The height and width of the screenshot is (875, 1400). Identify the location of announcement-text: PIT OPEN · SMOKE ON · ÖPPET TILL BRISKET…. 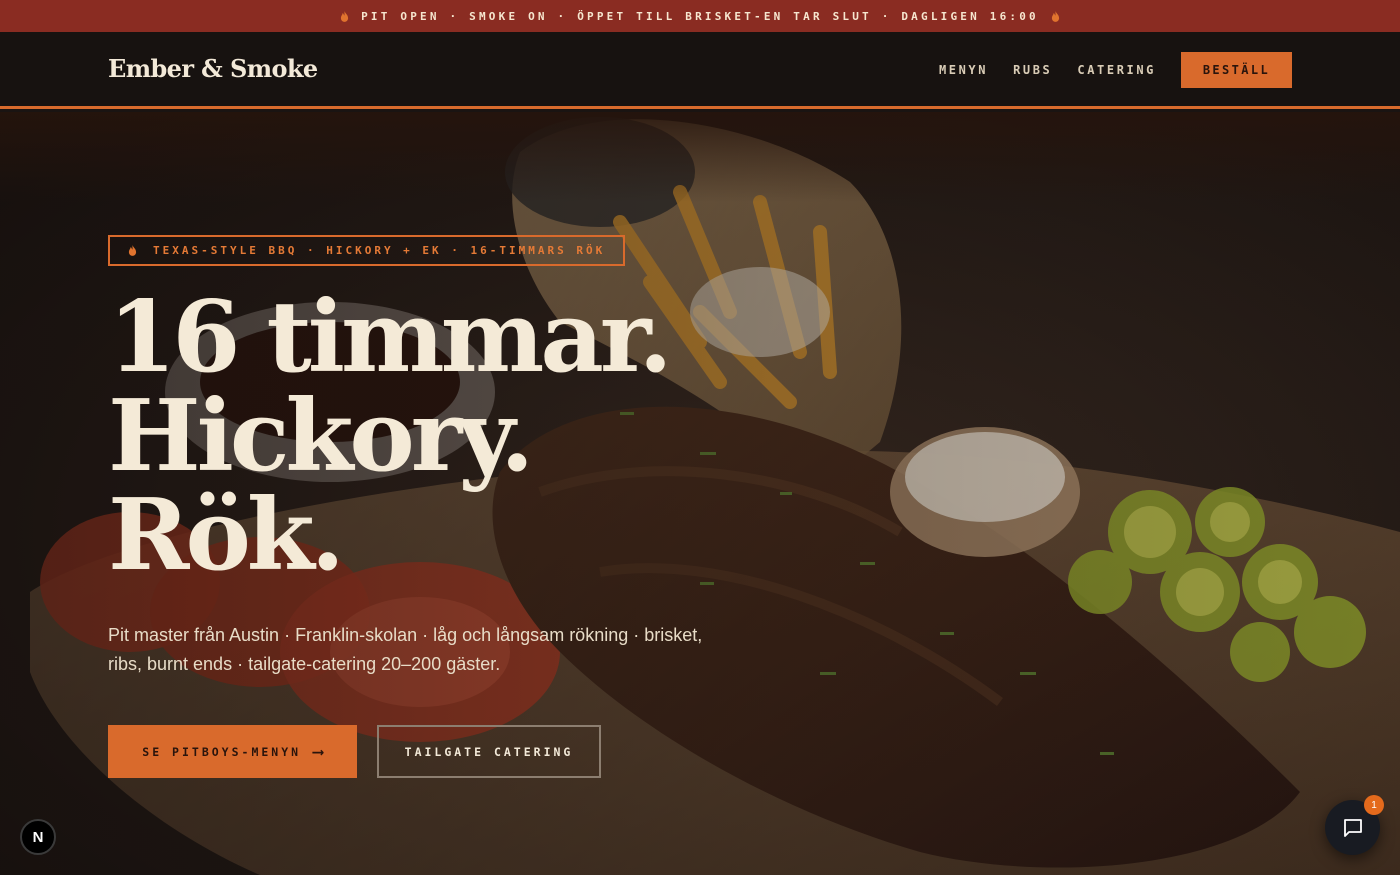
(700, 16).